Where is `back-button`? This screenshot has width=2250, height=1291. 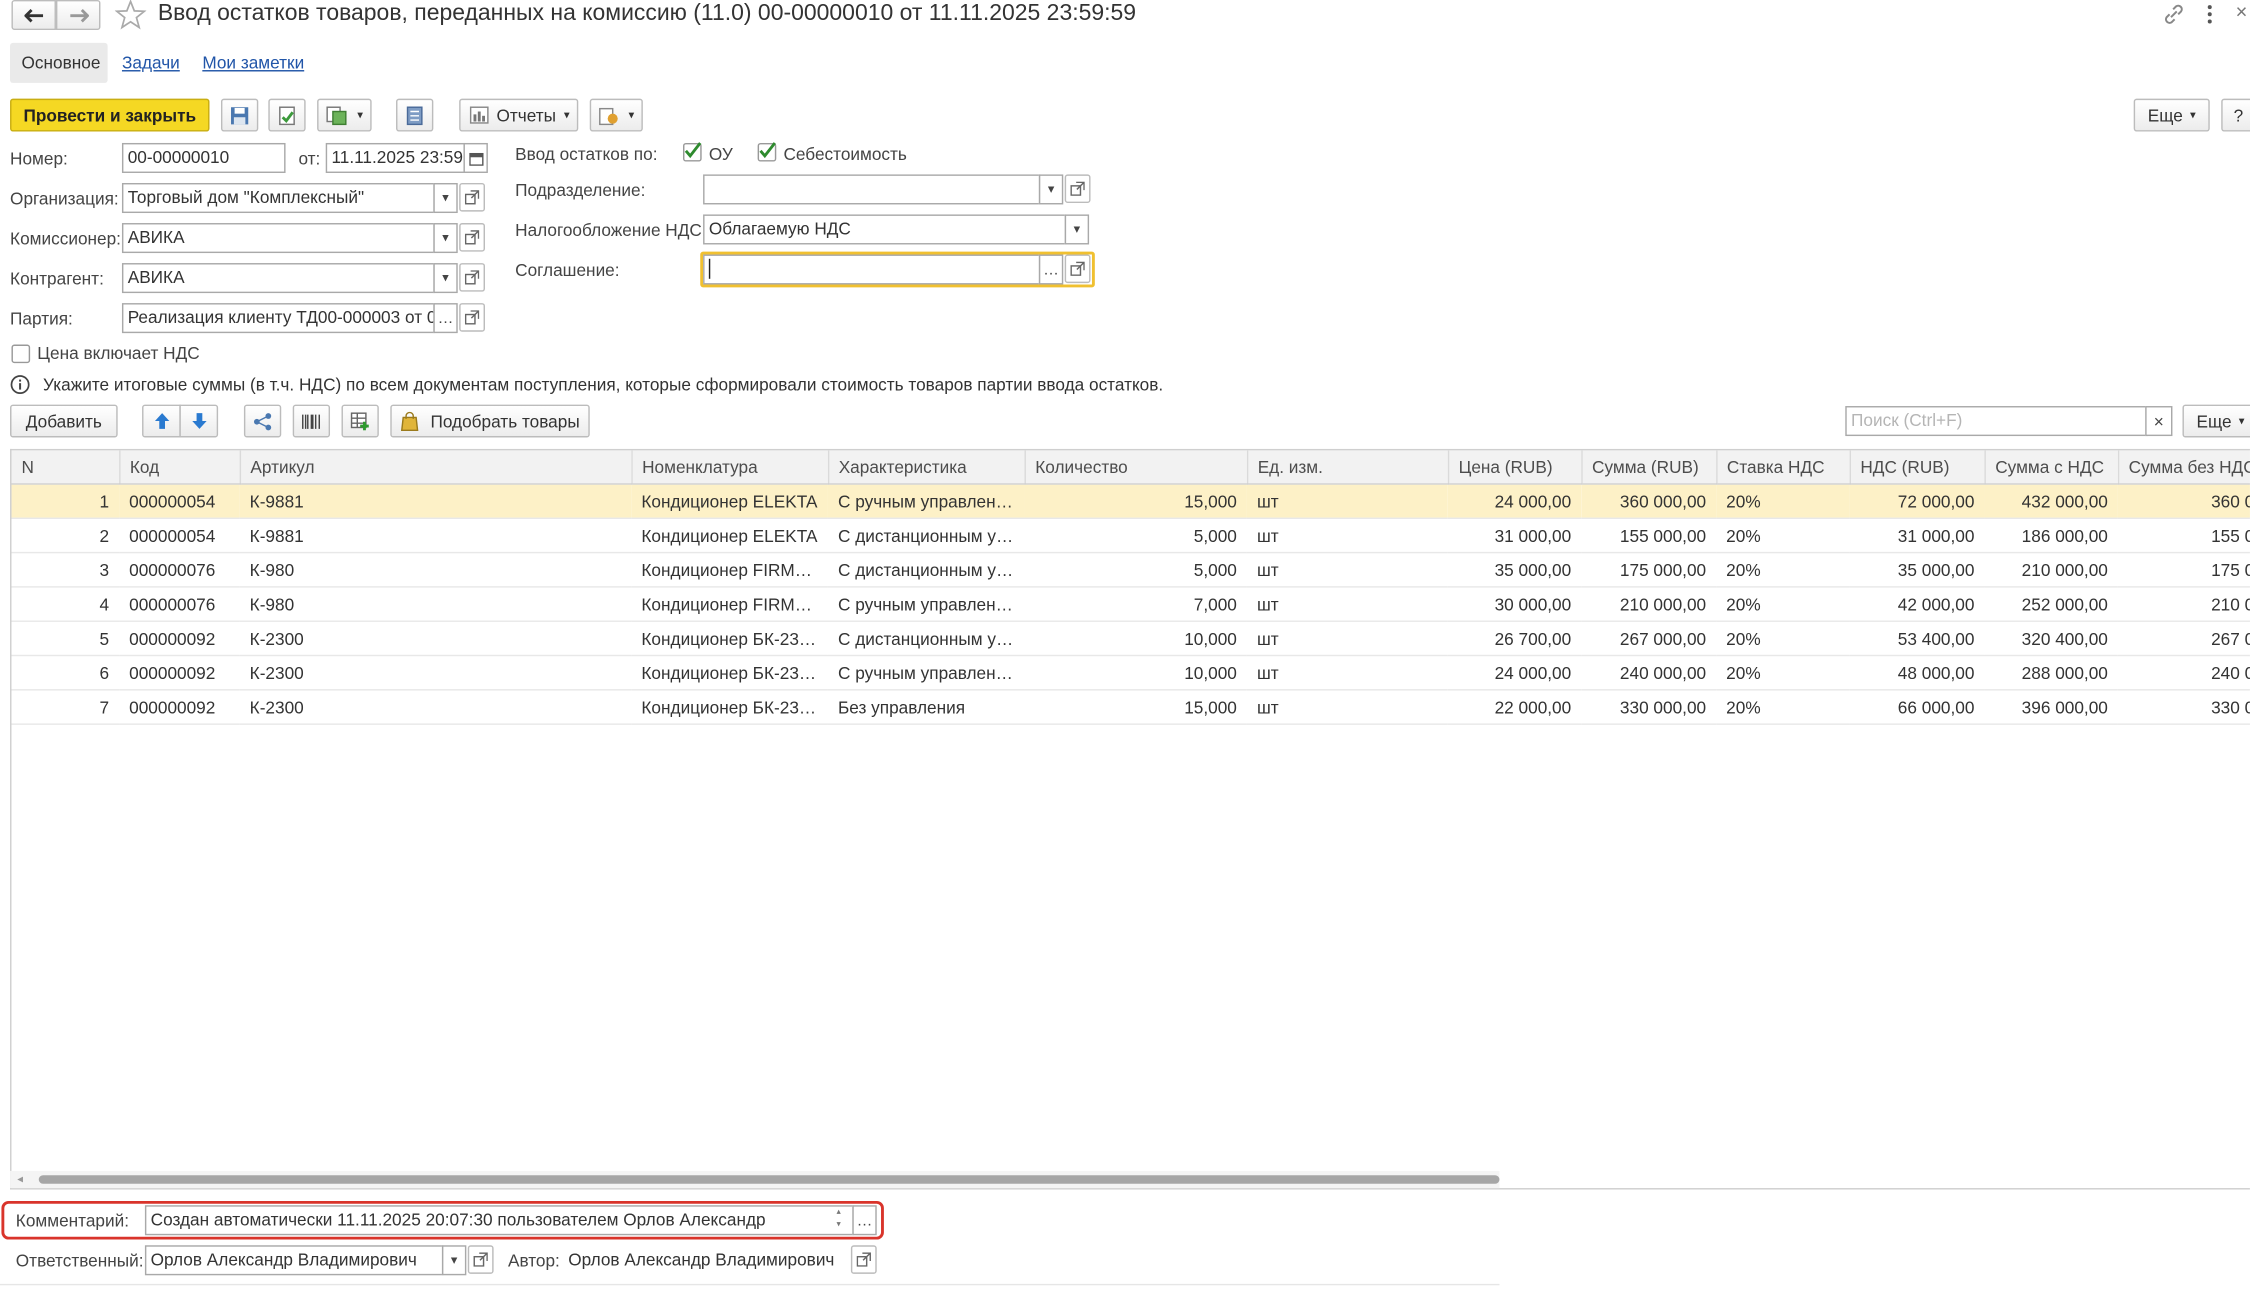
back-button is located at coordinates (33, 15).